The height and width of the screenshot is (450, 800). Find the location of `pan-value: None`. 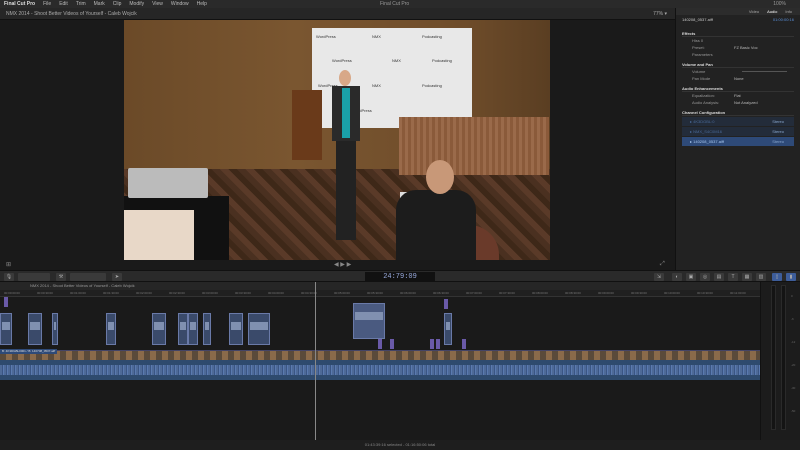

pan-value: None is located at coordinates (739, 78).